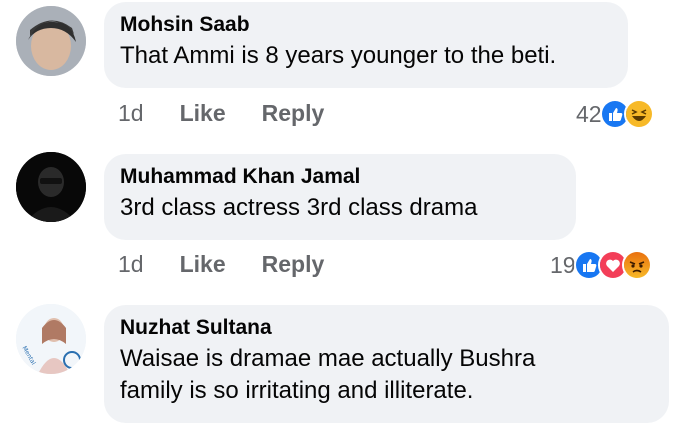  I want to click on reaction-summary: 19, so click(601, 265).